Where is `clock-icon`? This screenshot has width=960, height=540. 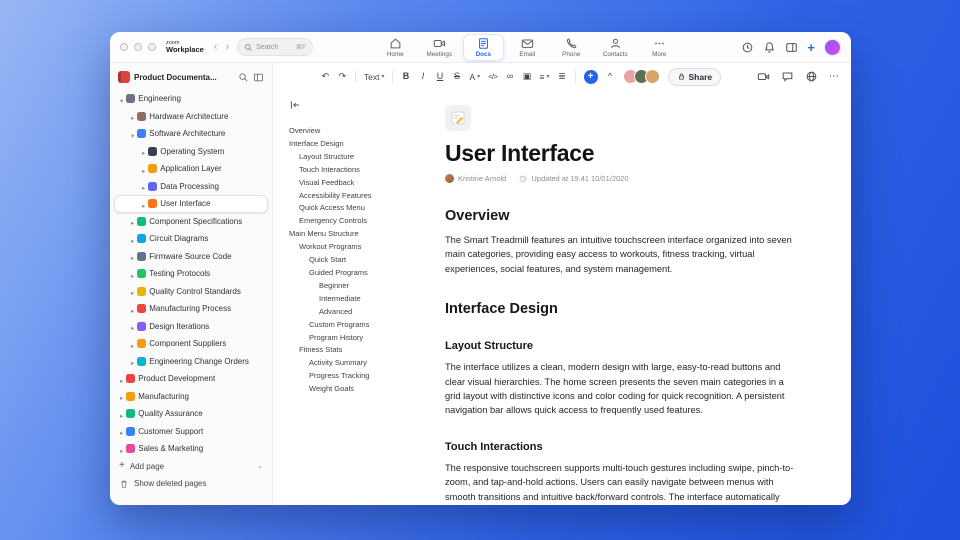
clock-icon is located at coordinates (523, 178).